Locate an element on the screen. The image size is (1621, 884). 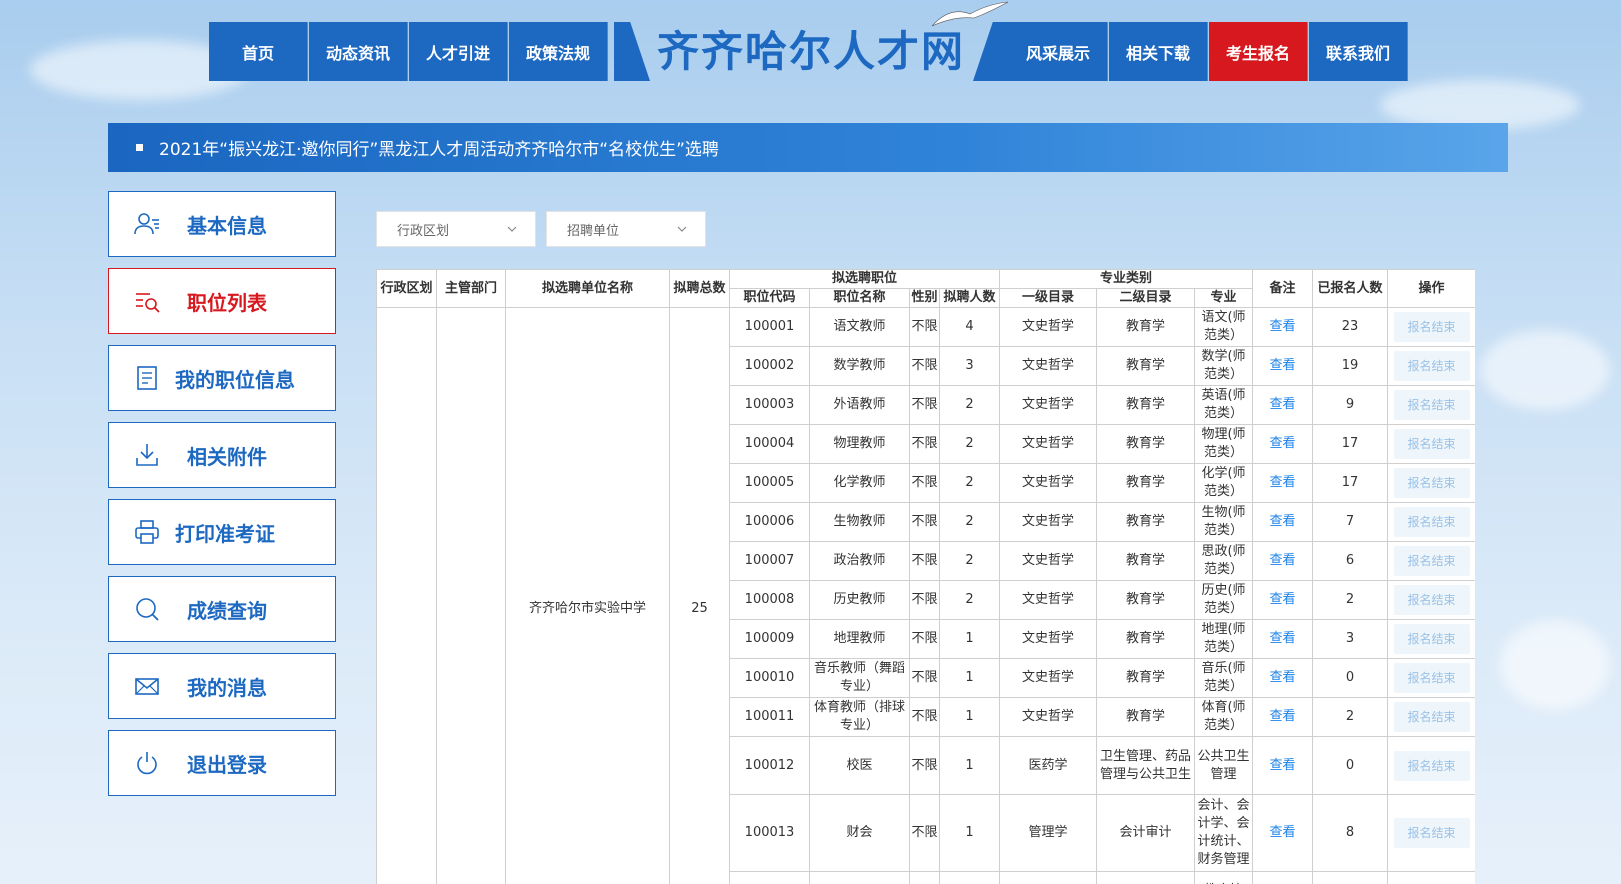
major-cell: 会计、会计学、会计统计、财务管理 is located at coordinates (1224, 833).